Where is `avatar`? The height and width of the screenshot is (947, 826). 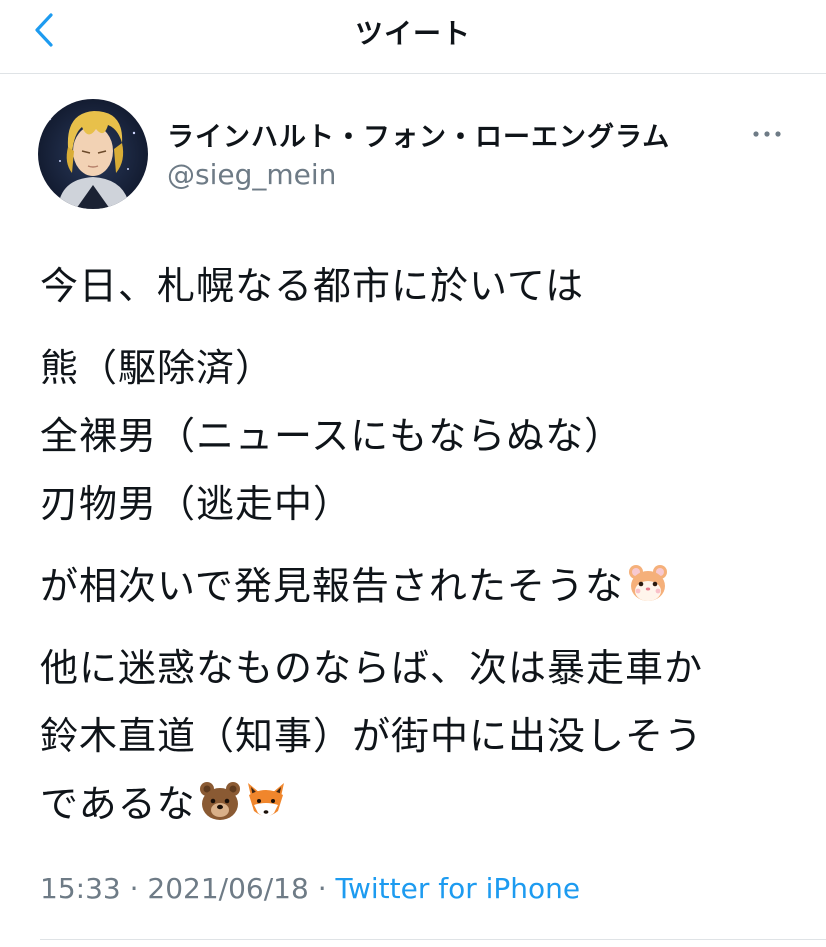 avatar is located at coordinates (93, 154).